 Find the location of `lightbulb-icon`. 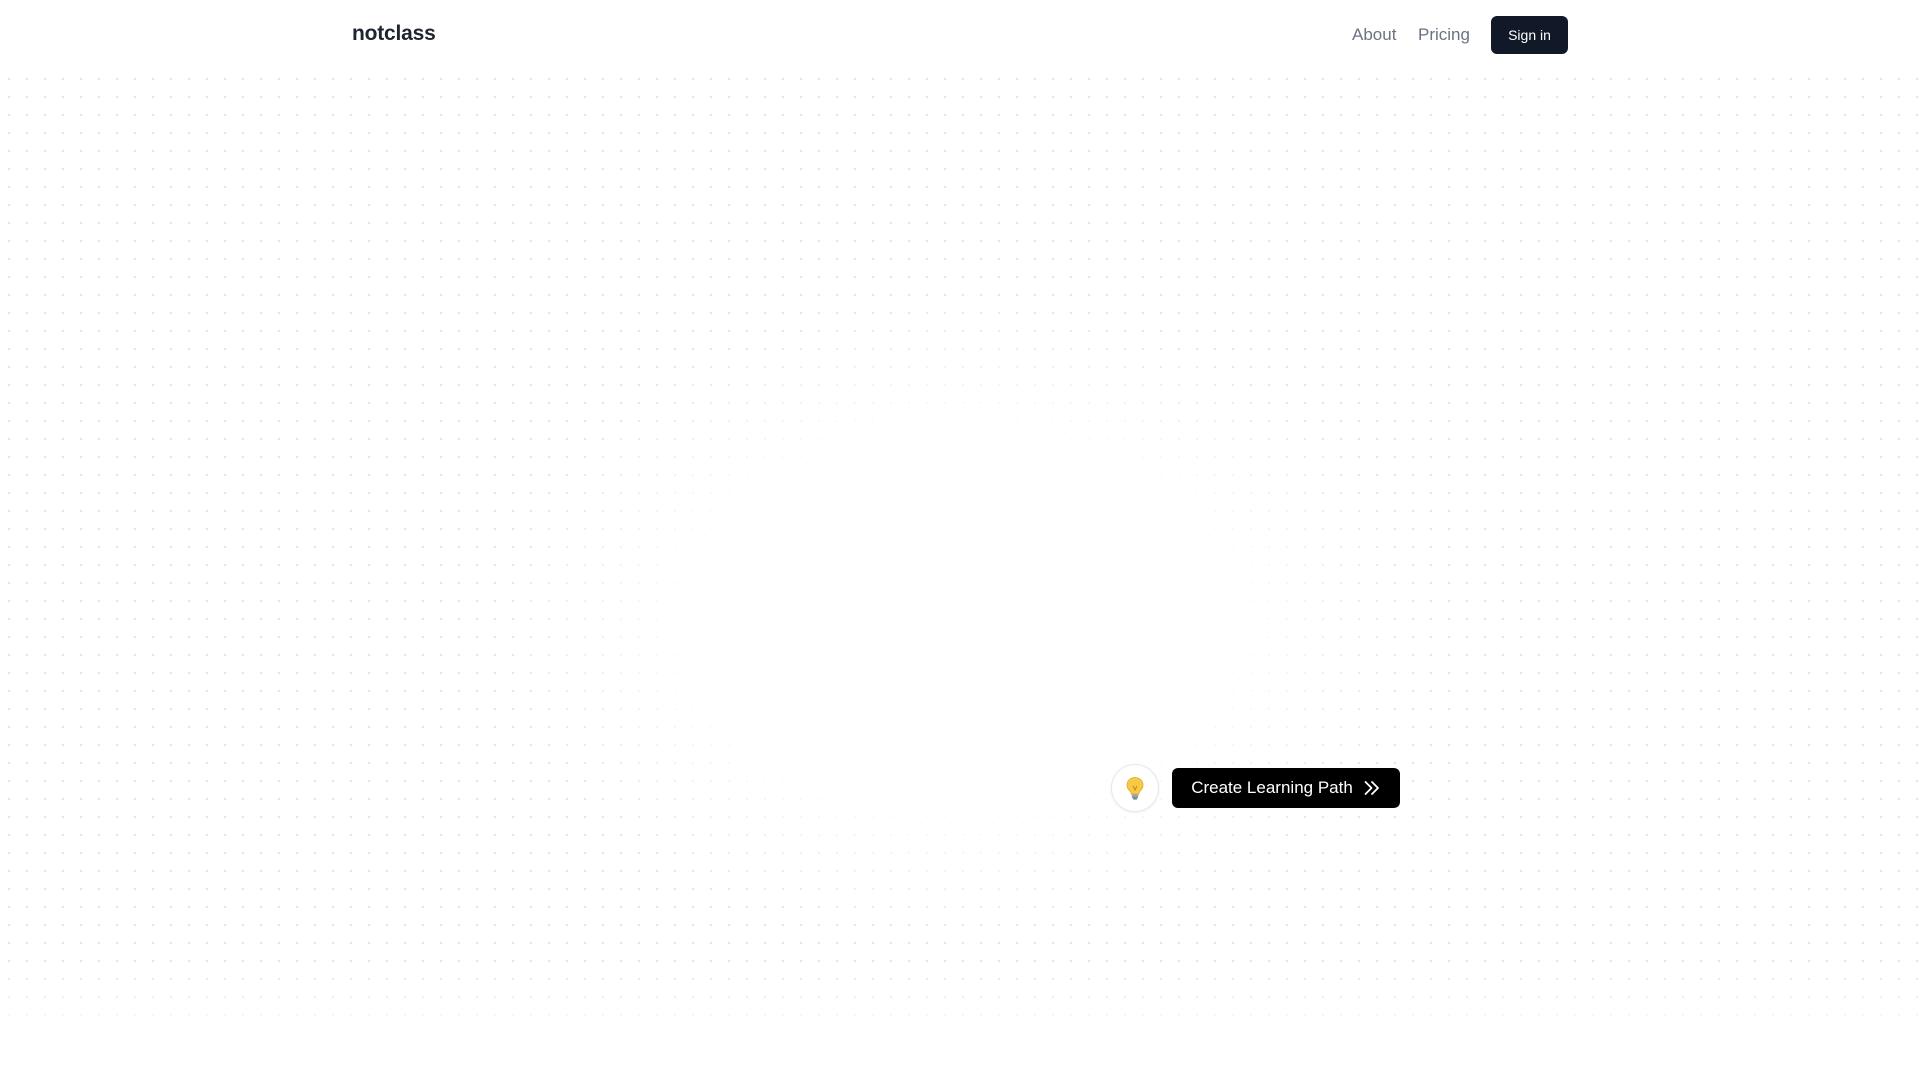

lightbulb-icon is located at coordinates (1135, 788).